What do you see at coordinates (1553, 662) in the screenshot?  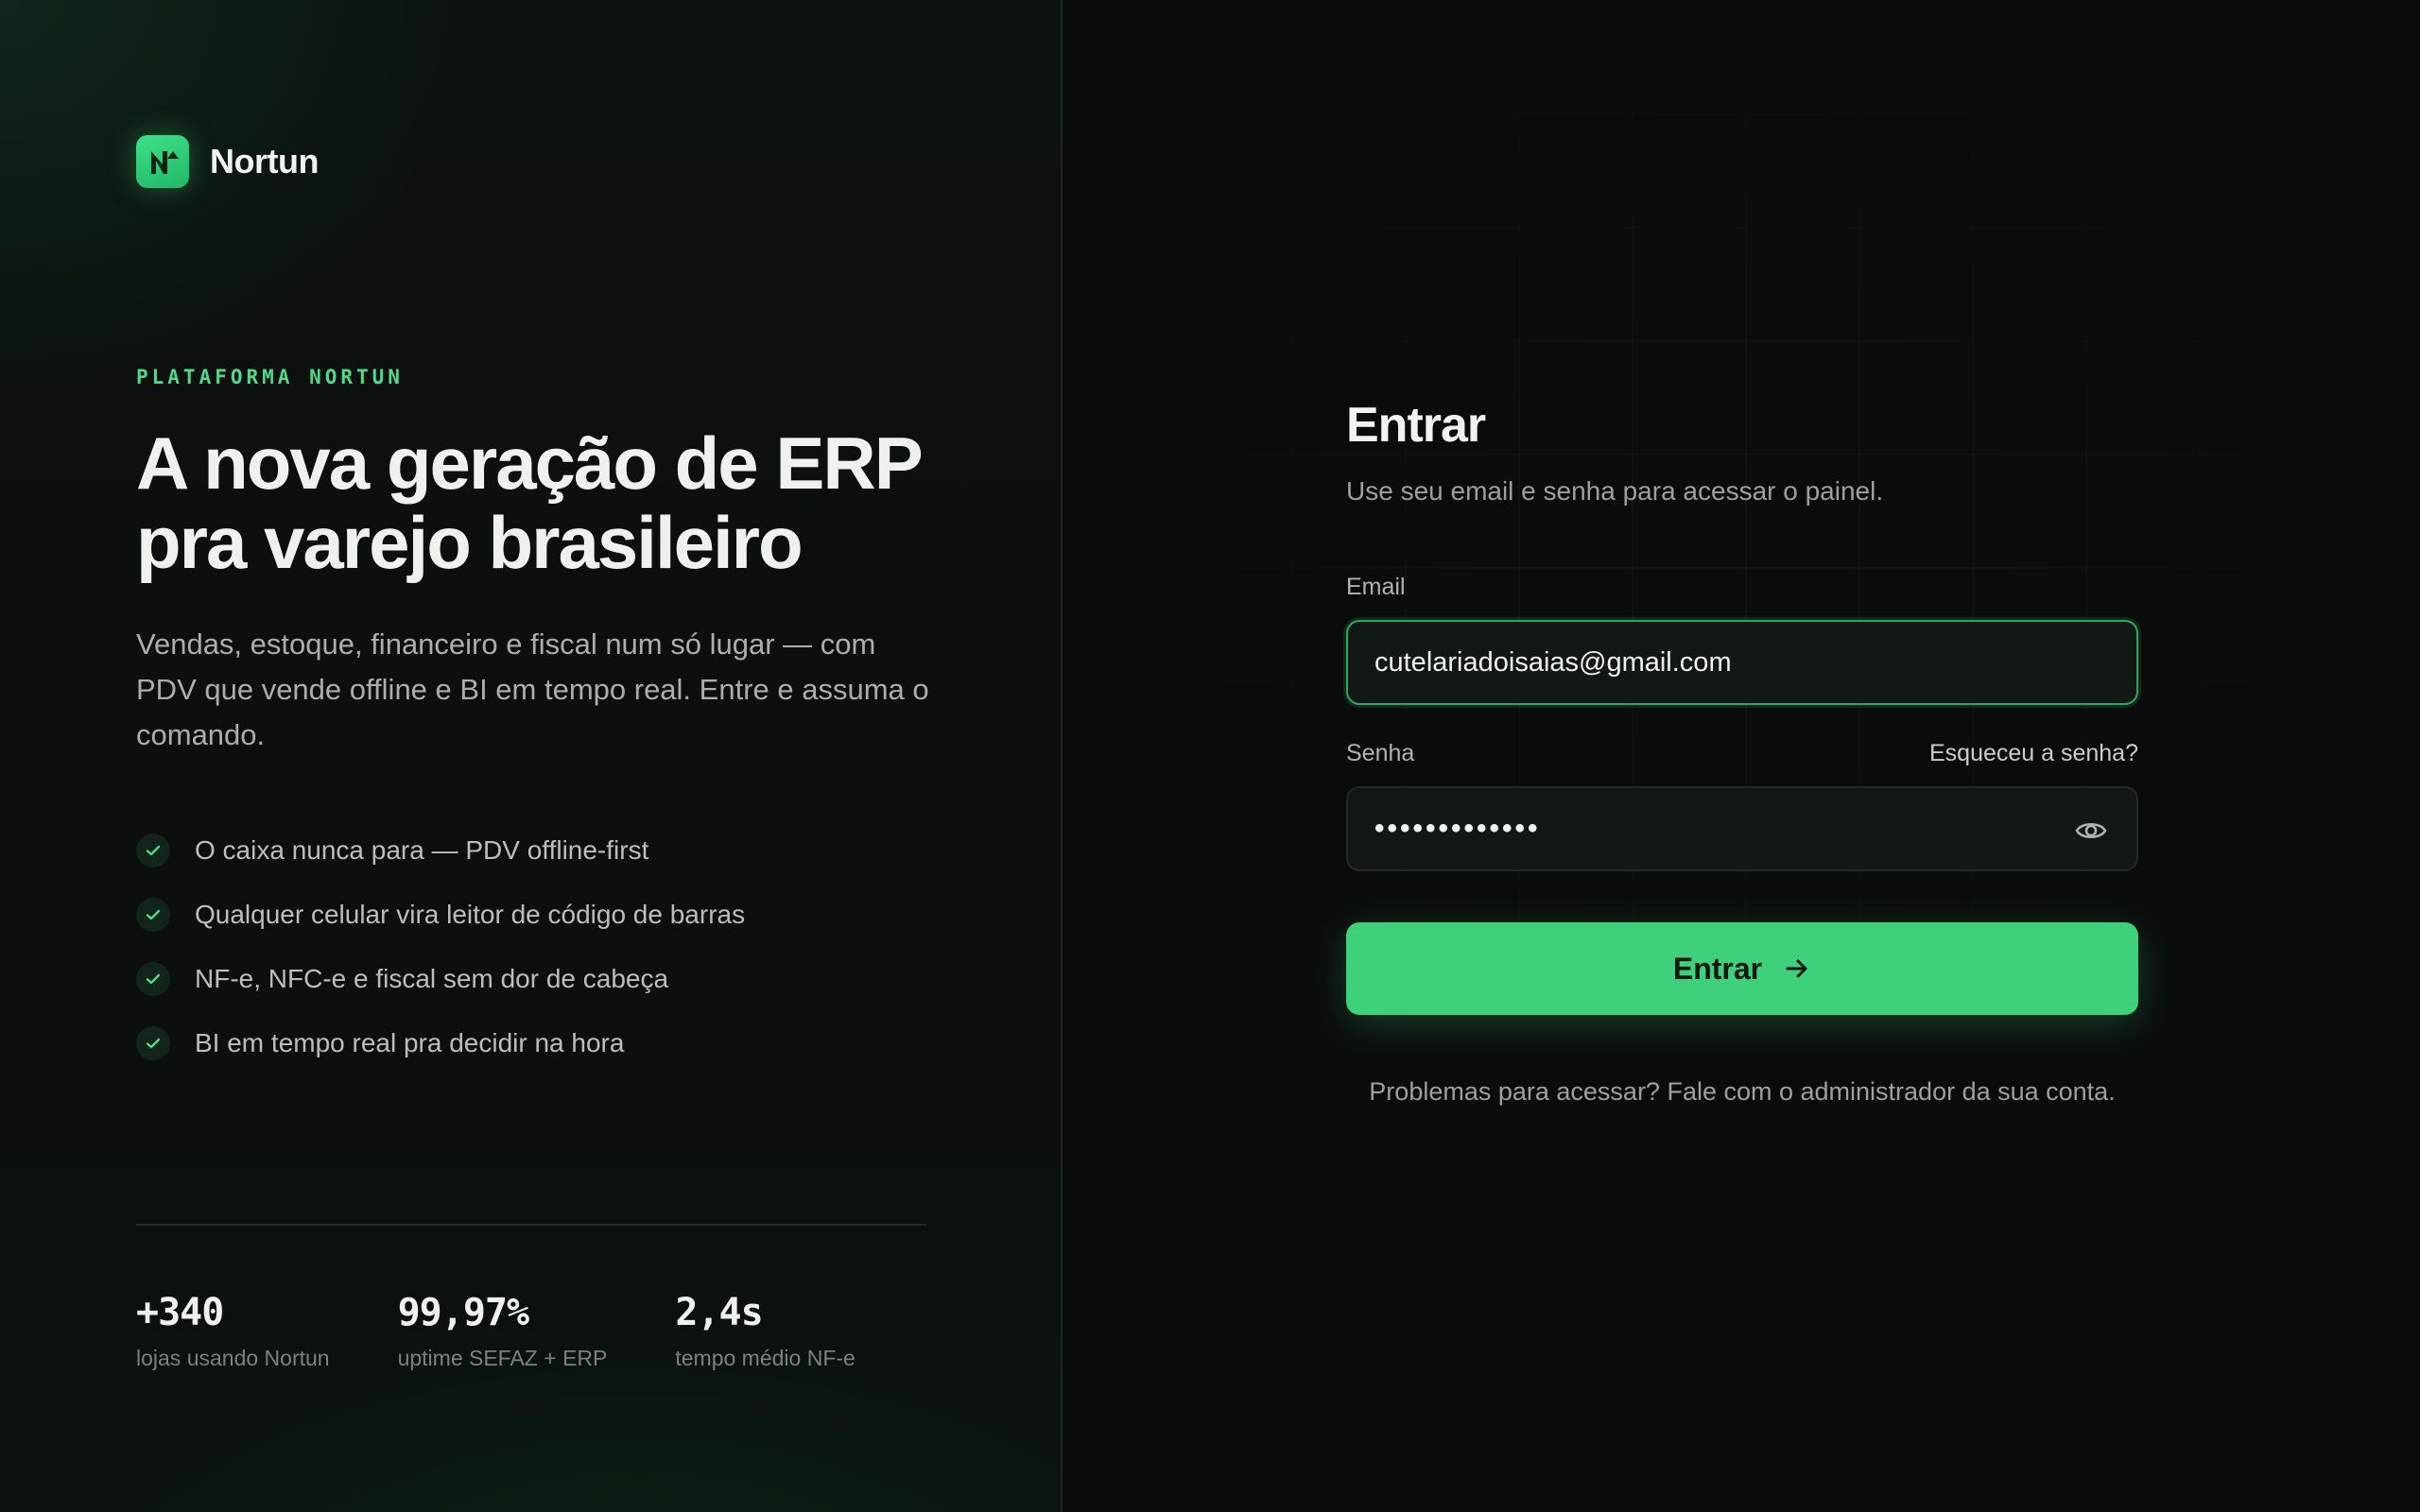 I see `email-value: cutelariadoisaias@gmail.com` at bounding box center [1553, 662].